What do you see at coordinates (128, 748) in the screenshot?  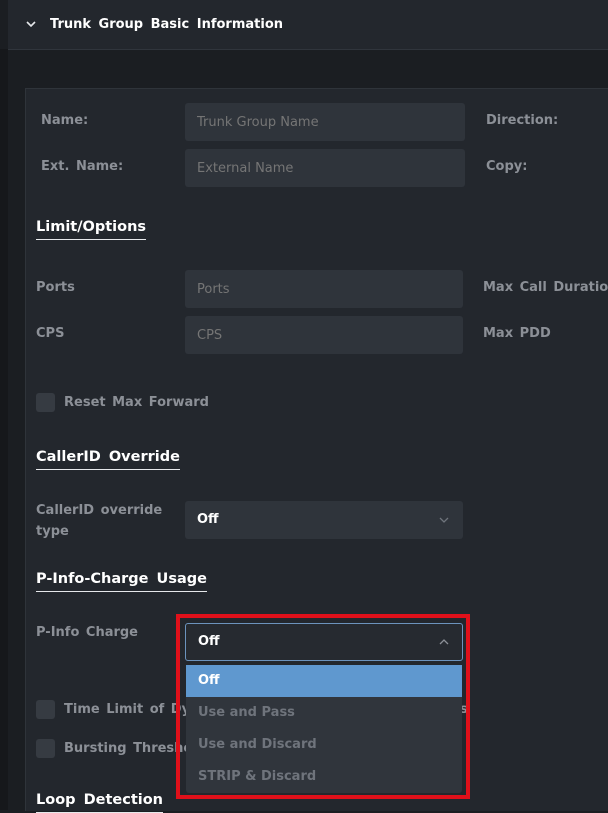 I see `bursting-threshold-label: Bursting Thresho` at bounding box center [128, 748].